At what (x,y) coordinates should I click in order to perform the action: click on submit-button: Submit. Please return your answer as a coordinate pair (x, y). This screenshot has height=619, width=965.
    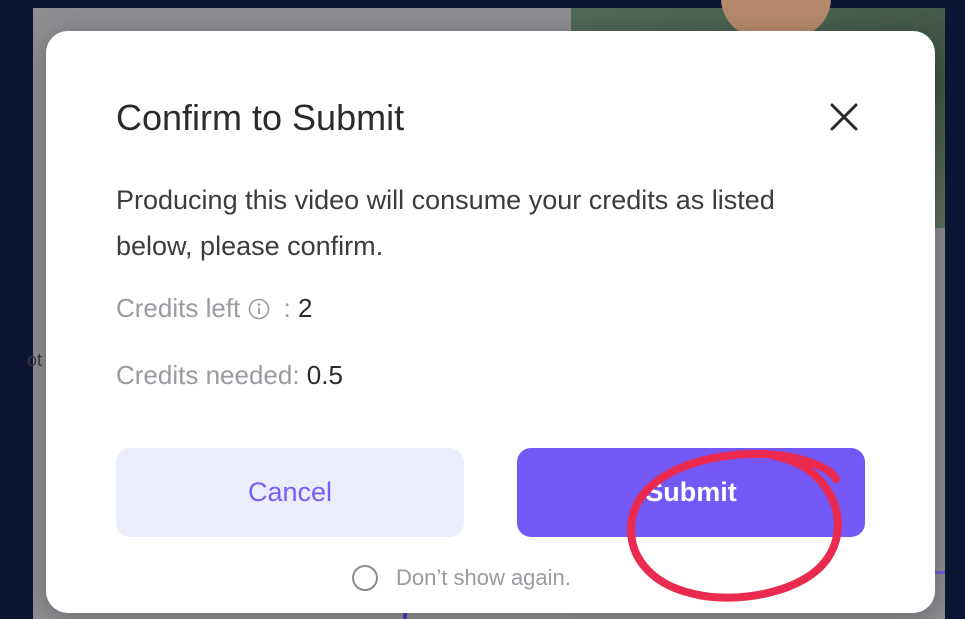
    Looking at the image, I should click on (691, 492).